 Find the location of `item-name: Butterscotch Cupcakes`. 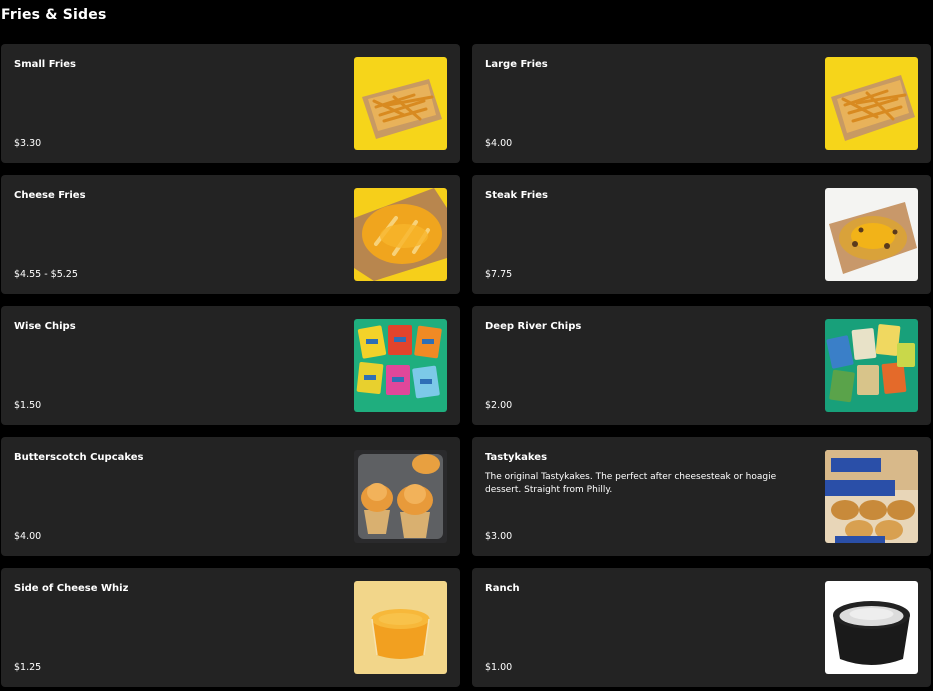

item-name: Butterscotch Cupcakes is located at coordinates (79, 457).